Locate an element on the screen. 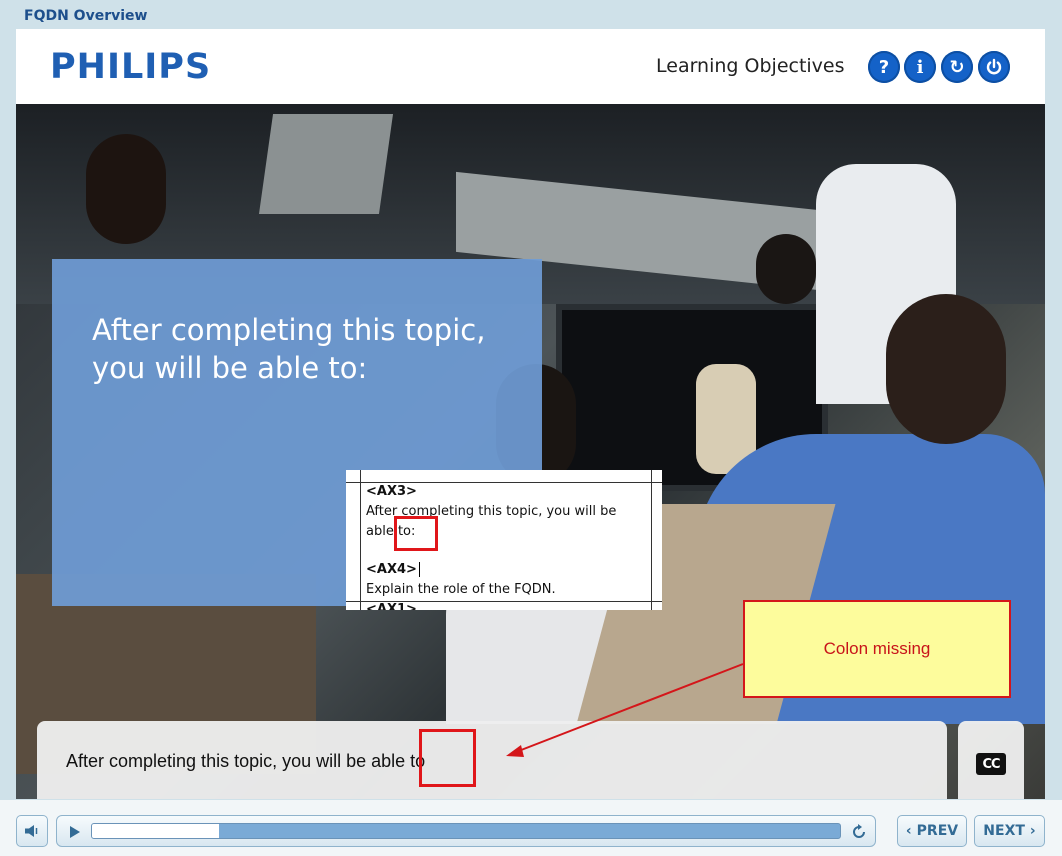 The height and width of the screenshot is (856, 1062). info-button: i is located at coordinates (920, 67).